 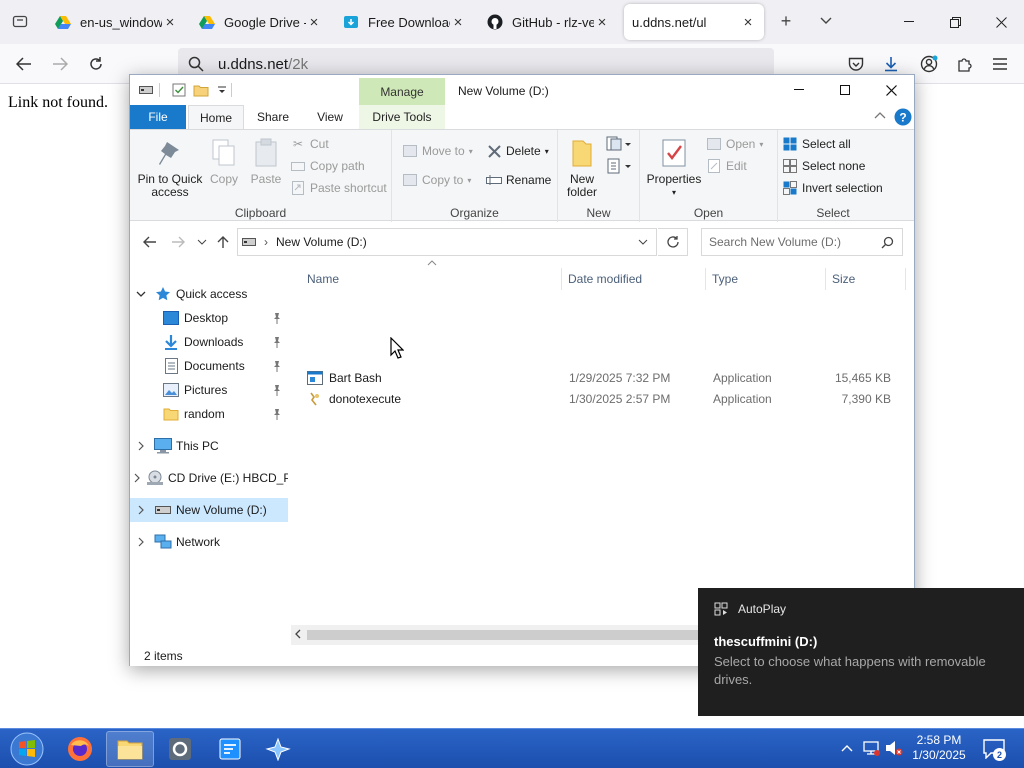 I want to click on column-header-name: Name, so click(x=323, y=279).